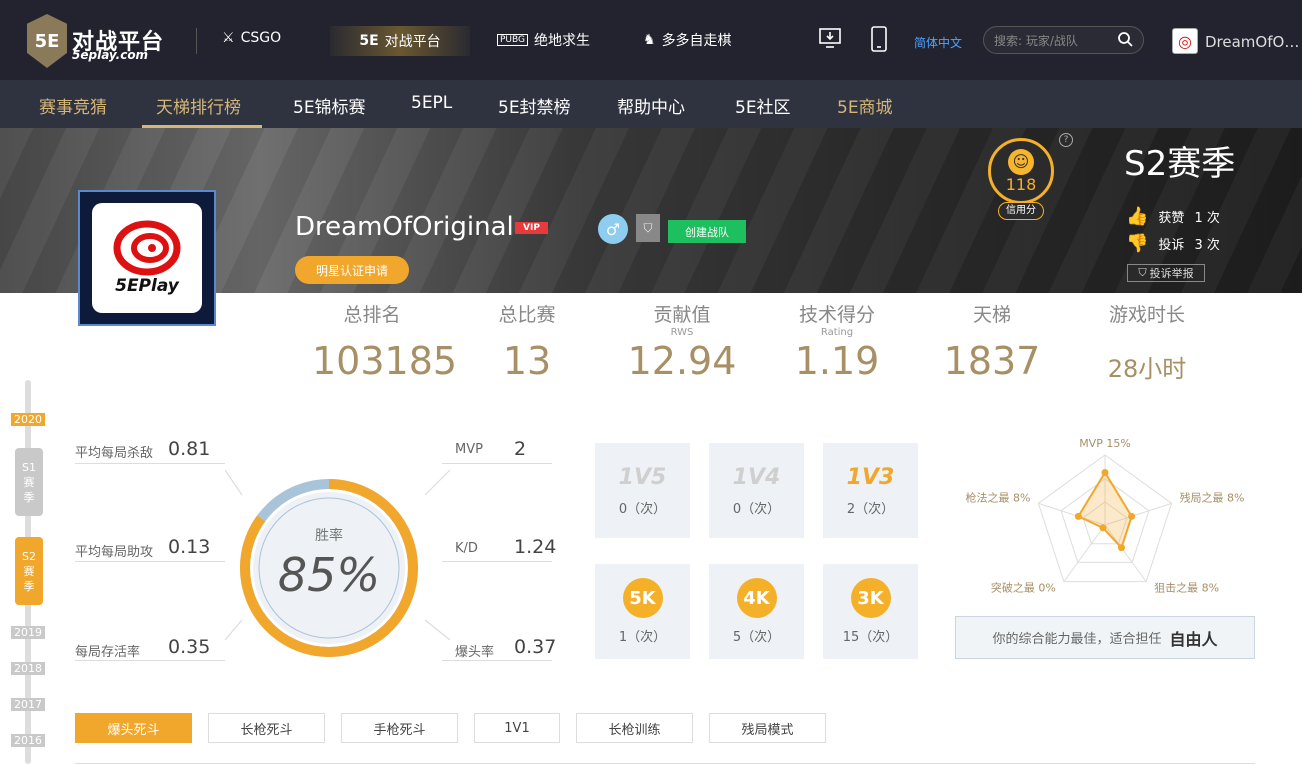 This screenshot has height=764, width=1302. I want to click on 5e-logo-icon: 5E, so click(47, 41).